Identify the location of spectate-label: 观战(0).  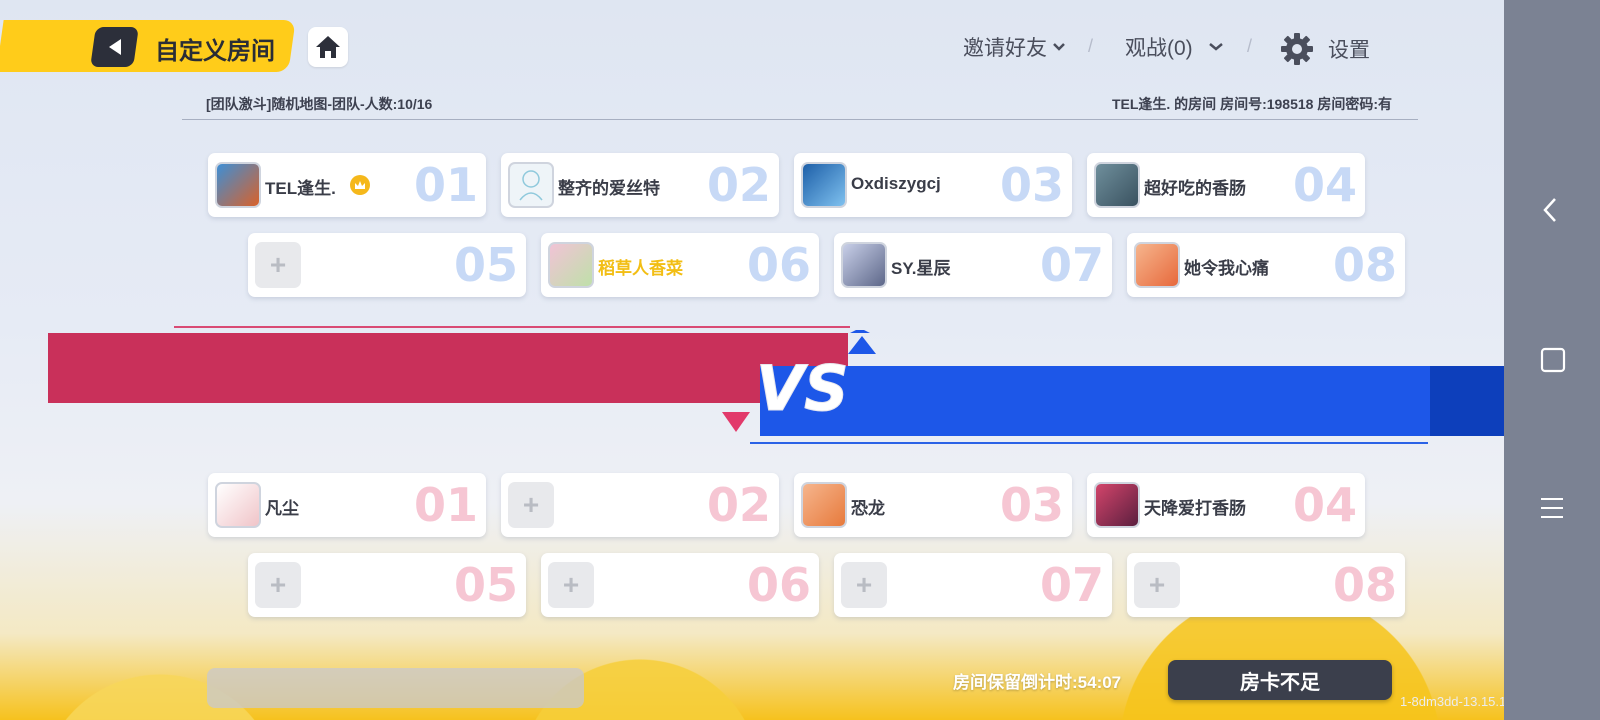
(1159, 48).